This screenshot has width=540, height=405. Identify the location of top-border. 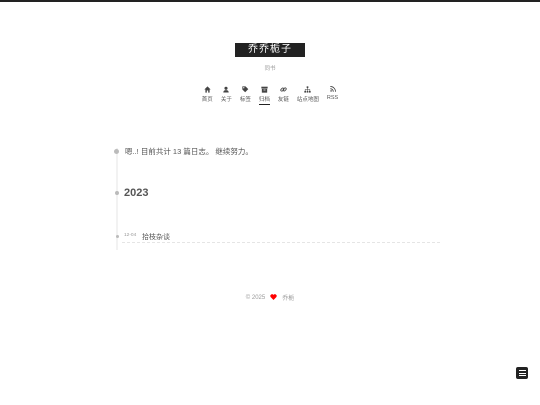
(270, 1).